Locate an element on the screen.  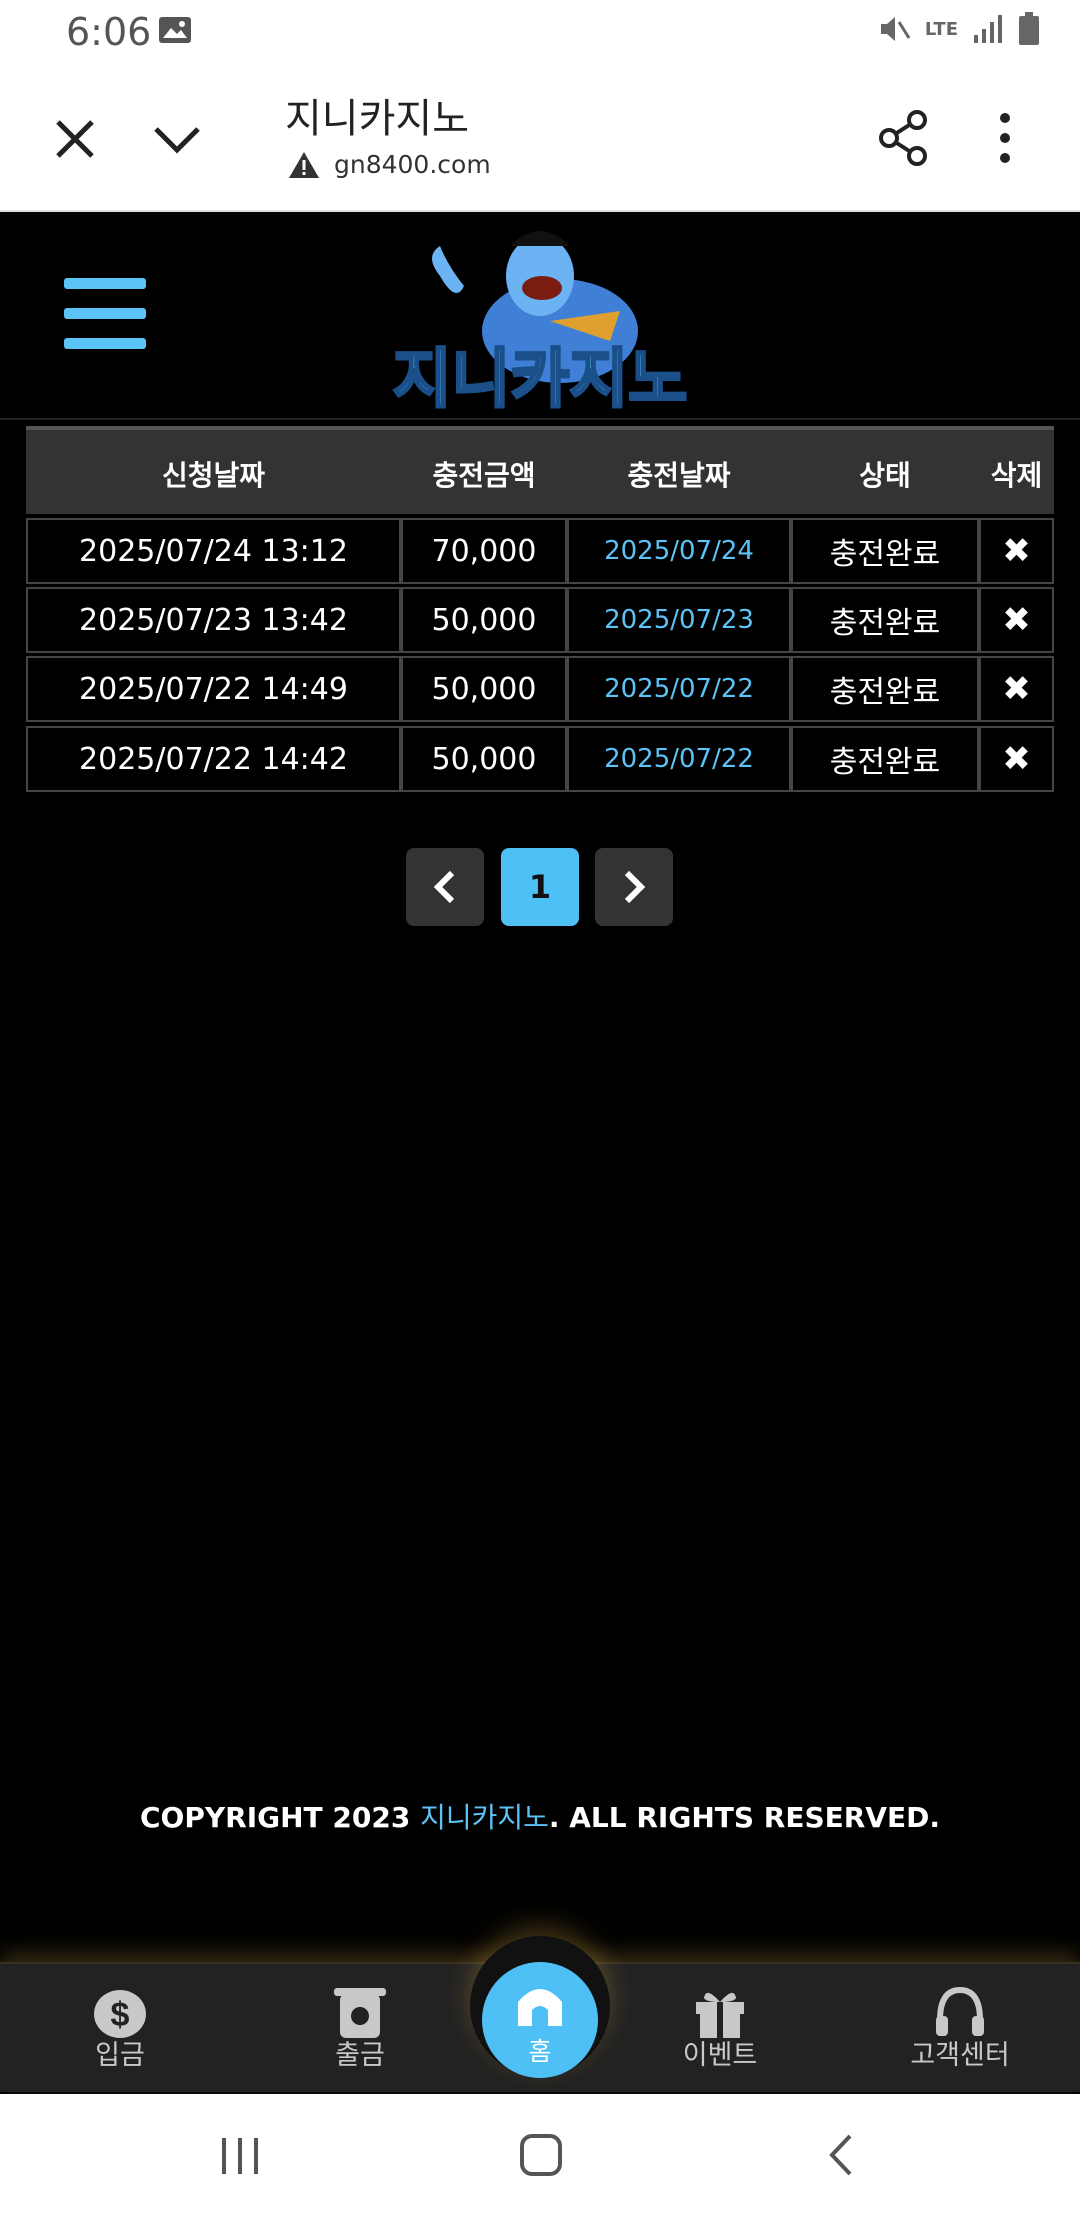
chevron-right-icon is located at coordinates (635, 887).